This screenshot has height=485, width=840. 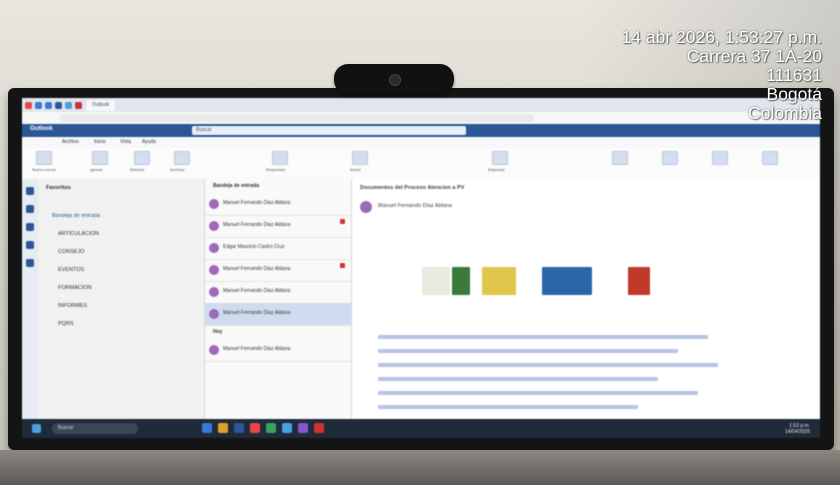 What do you see at coordinates (70, 142) in the screenshot?
I see `tab-archivo: Archivo` at bounding box center [70, 142].